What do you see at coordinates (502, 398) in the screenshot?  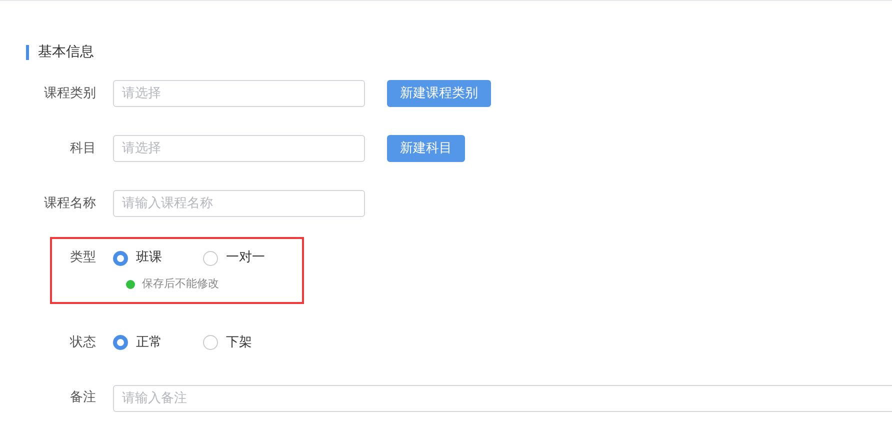 I see `input-field: 请输入备注` at bounding box center [502, 398].